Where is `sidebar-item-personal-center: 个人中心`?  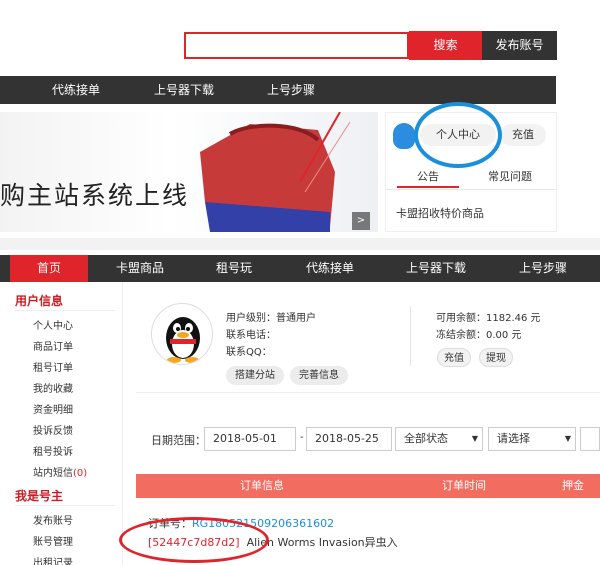
sidebar-item-personal-center: 个人中心 is located at coordinates (53, 324).